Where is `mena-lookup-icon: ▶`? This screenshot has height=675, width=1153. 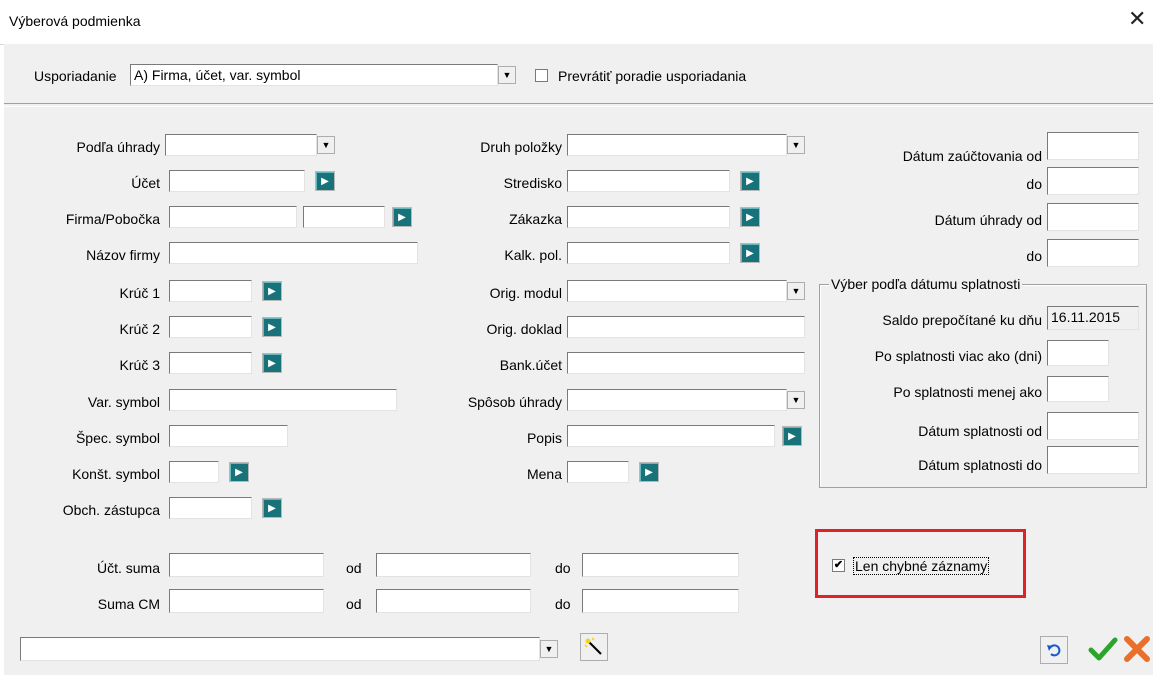 mena-lookup-icon: ▶ is located at coordinates (649, 472).